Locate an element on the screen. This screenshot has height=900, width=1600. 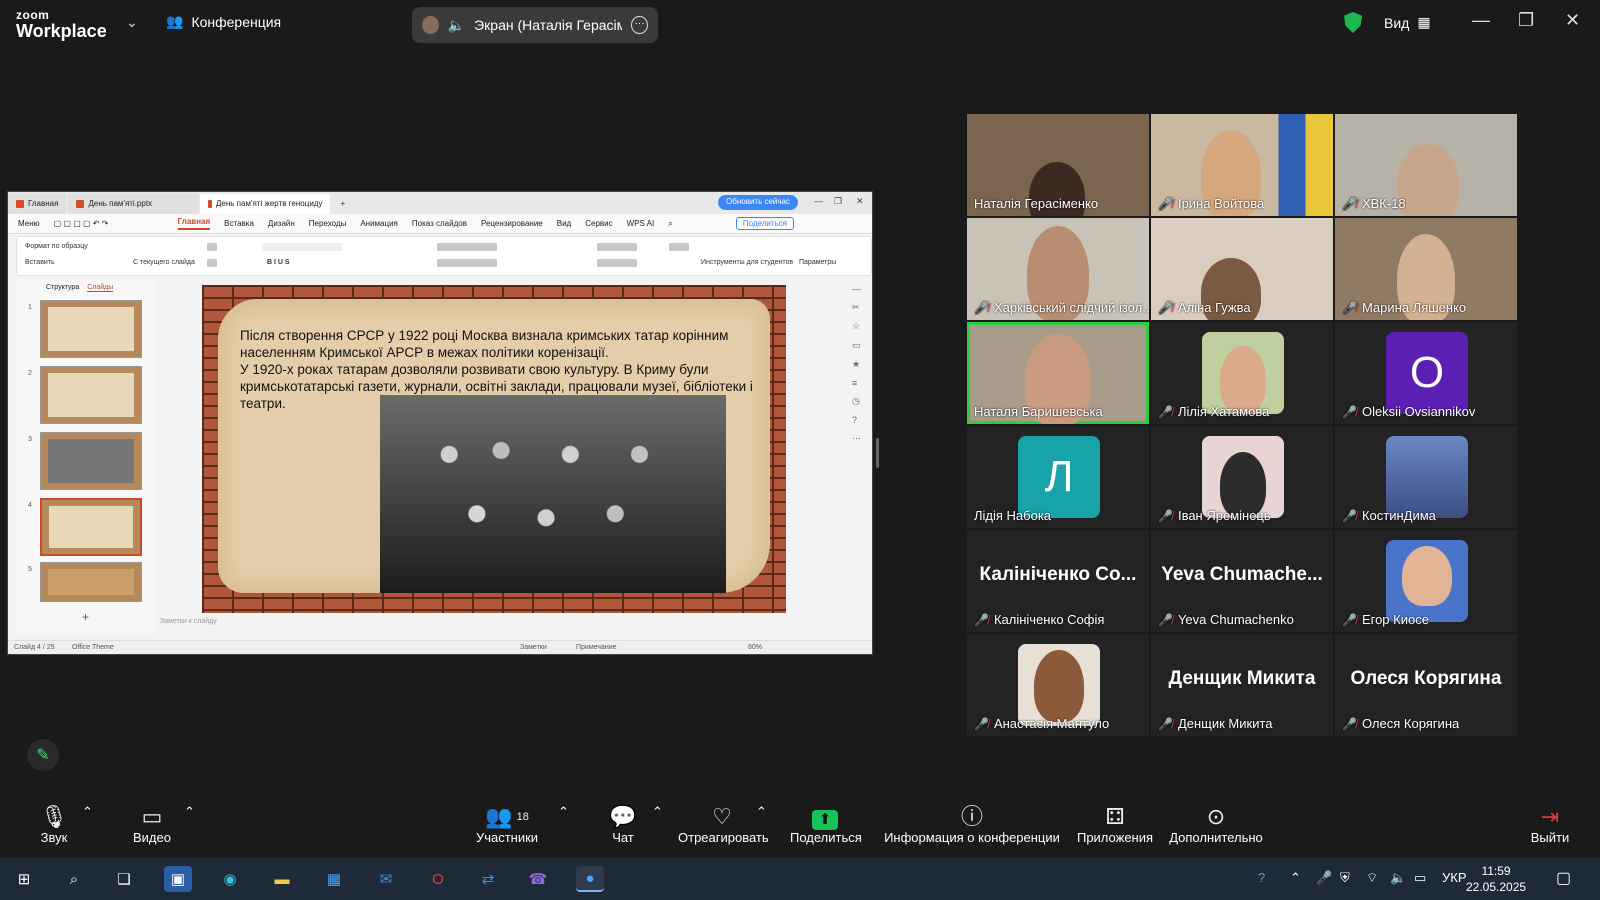
teamviewer-icon: ⇄ is located at coordinates (488, 879).